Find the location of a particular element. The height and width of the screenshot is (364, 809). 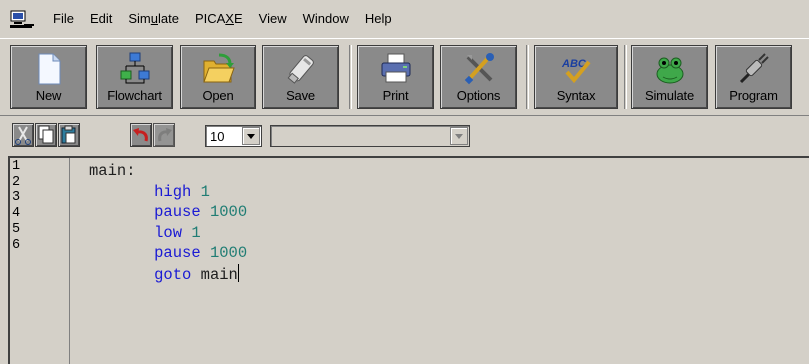

line-number: 4 is located at coordinates (16, 214).